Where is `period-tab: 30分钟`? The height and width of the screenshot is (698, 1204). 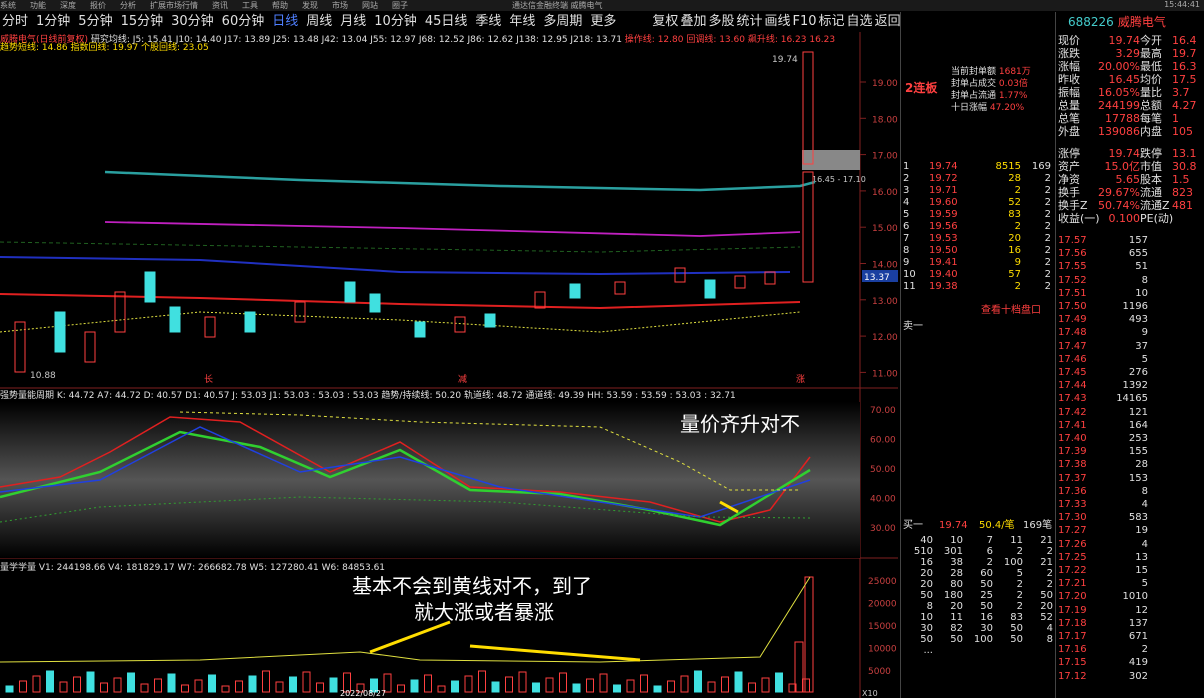
period-tab: 30分钟 is located at coordinates (192, 21).